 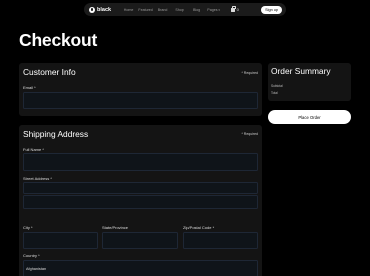 I want to click on shipping-address-title: Shipping Address, so click(x=56, y=134).